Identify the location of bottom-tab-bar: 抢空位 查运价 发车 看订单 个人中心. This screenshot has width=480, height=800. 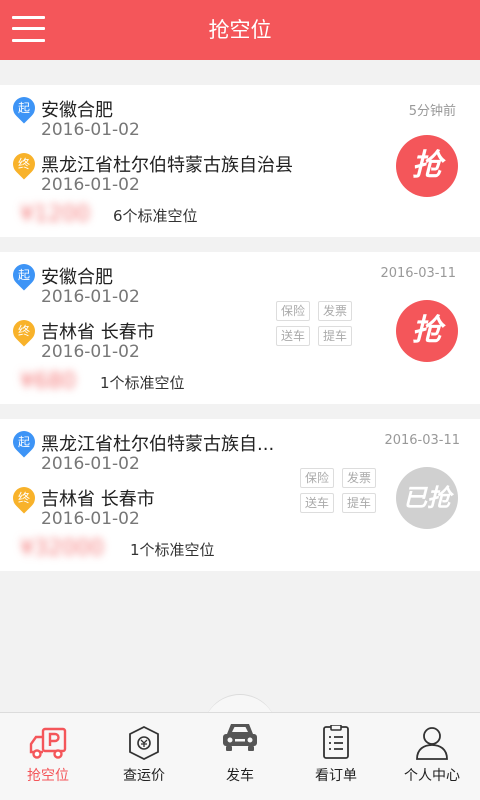
(240, 756).